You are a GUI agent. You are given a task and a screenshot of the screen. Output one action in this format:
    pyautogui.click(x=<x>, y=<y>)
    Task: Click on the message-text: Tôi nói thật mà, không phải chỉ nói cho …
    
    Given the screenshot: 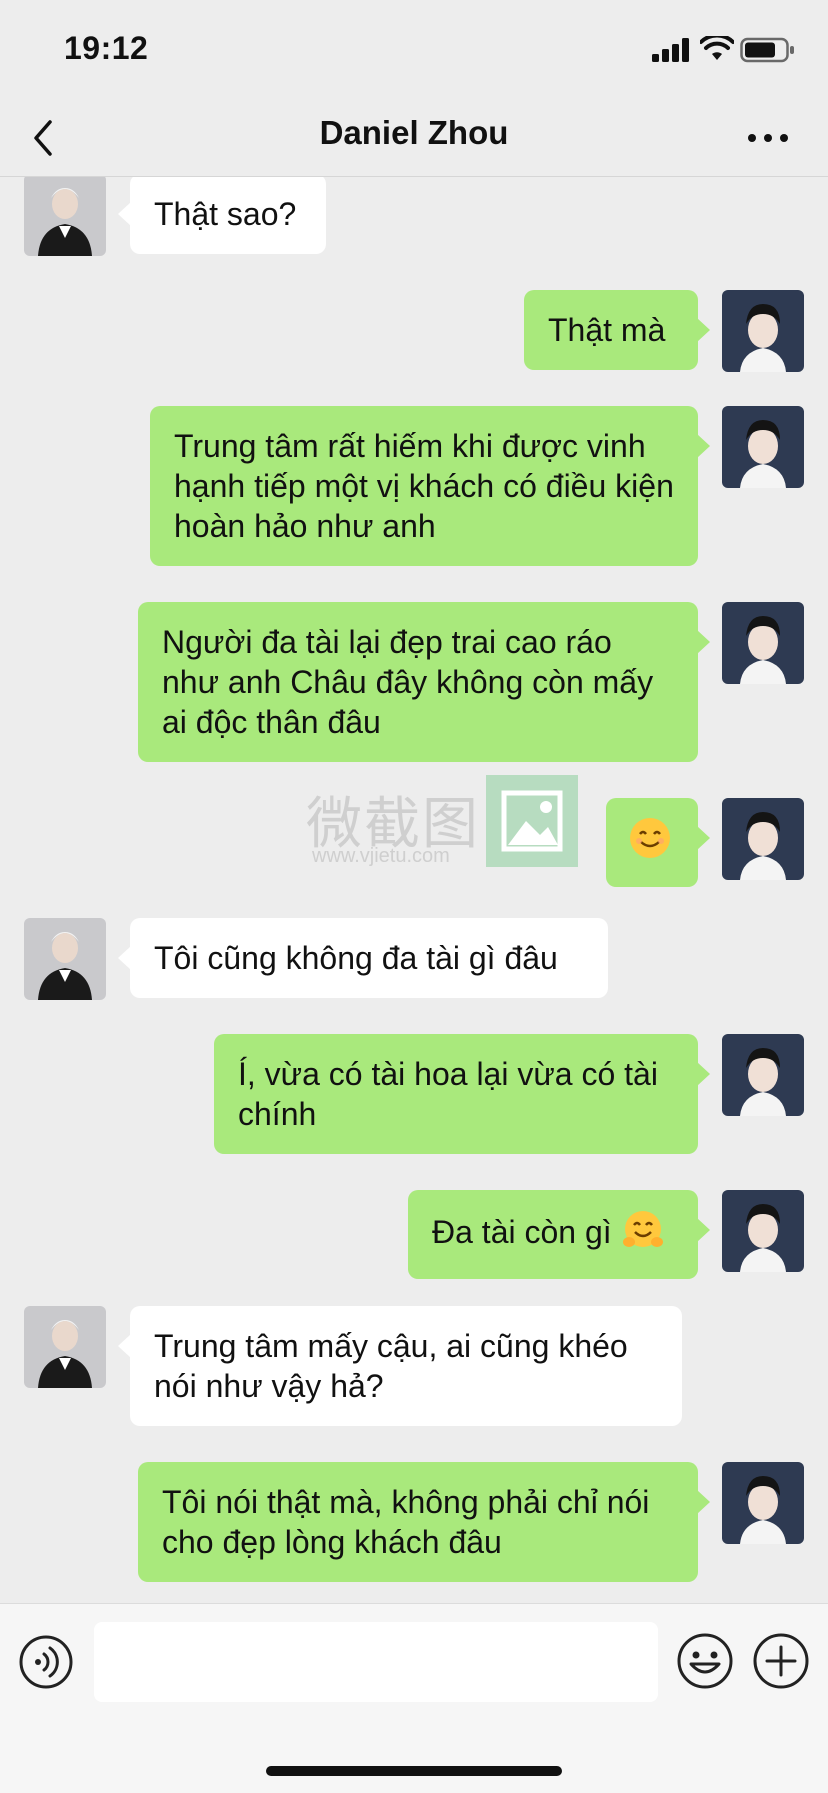 What is the action you would take?
    pyautogui.click(x=406, y=1522)
    